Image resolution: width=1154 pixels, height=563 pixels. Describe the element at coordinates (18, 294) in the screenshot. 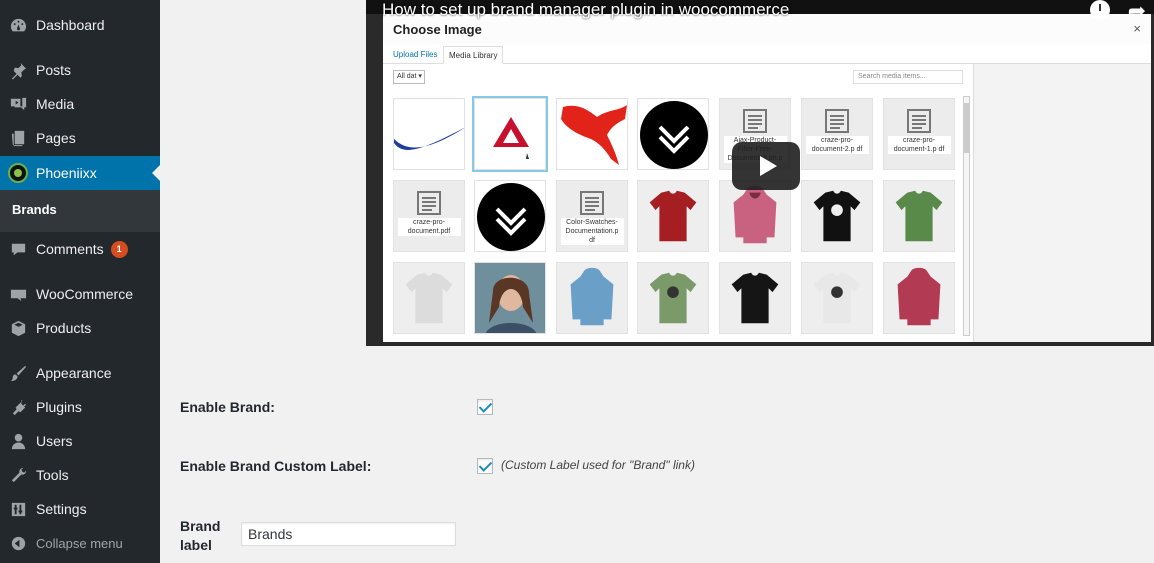

I see `woo-icon` at that location.